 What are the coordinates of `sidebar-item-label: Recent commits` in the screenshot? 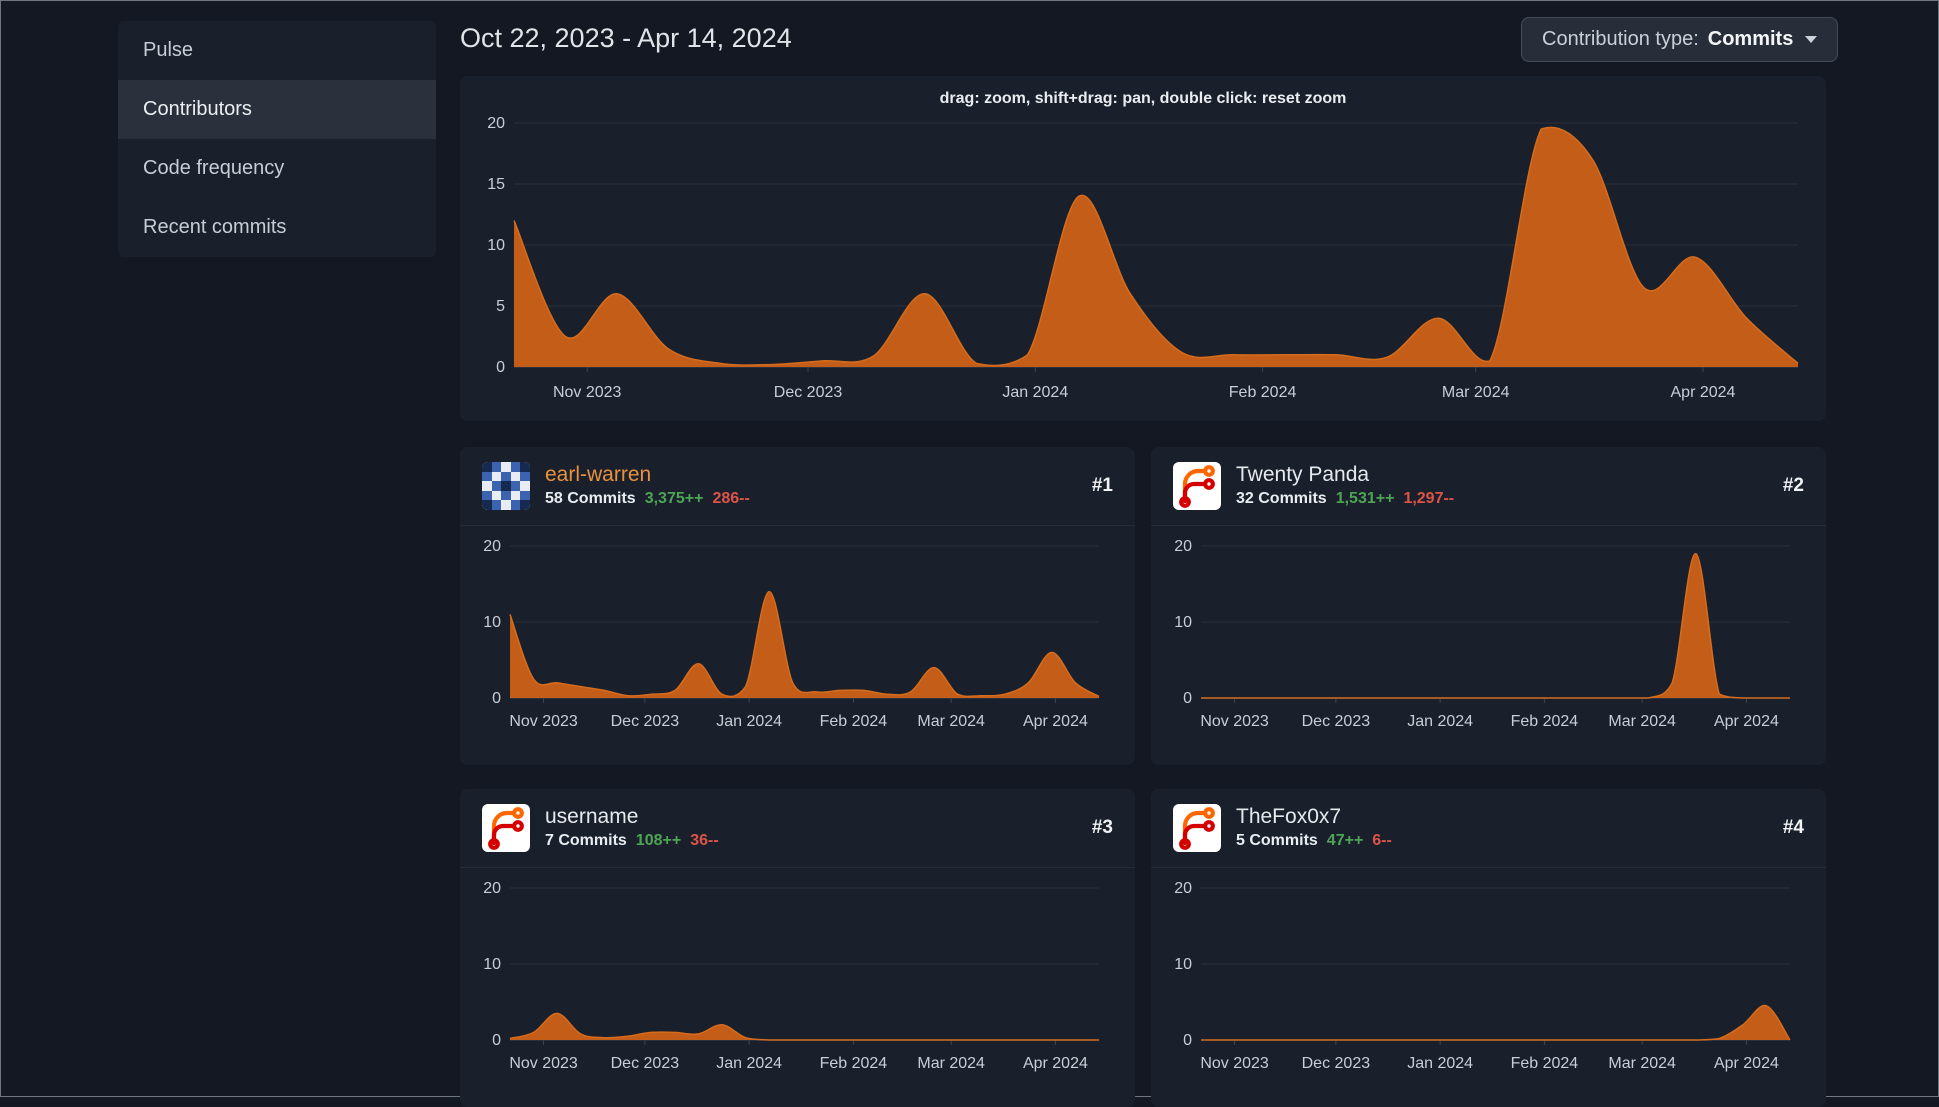 It's located at (215, 227).